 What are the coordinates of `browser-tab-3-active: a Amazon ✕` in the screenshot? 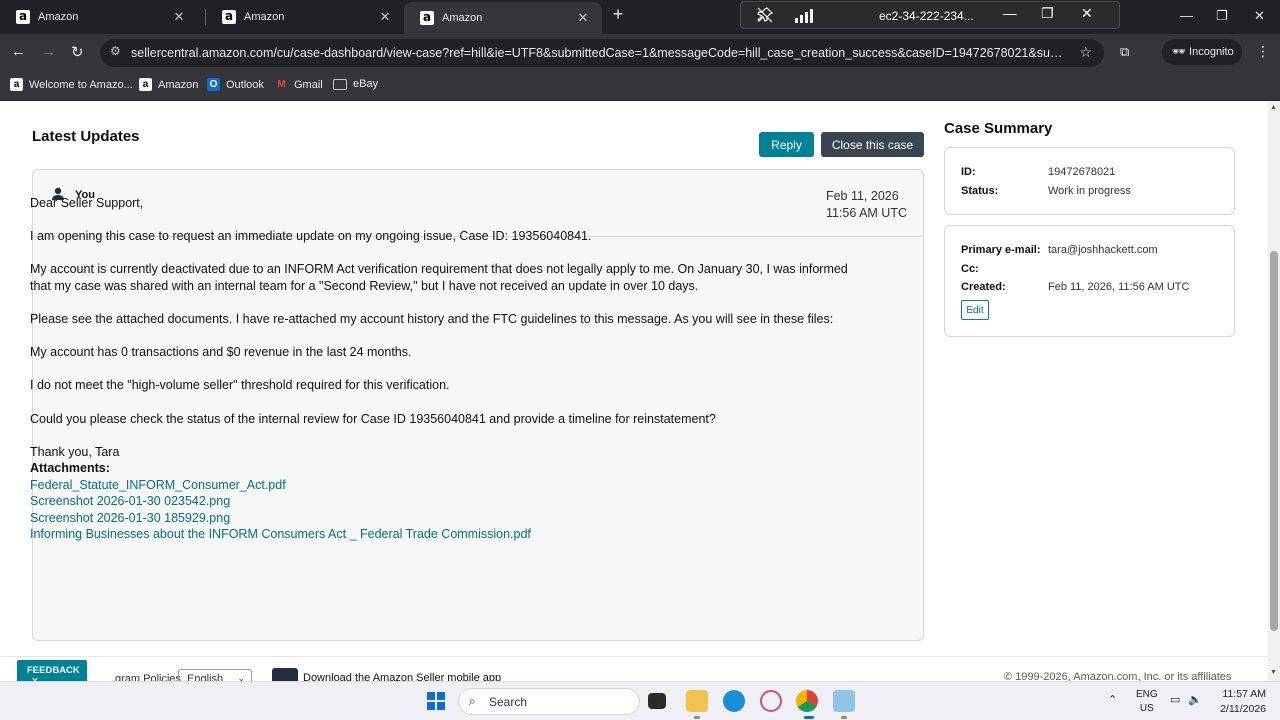 It's located at (503, 18).